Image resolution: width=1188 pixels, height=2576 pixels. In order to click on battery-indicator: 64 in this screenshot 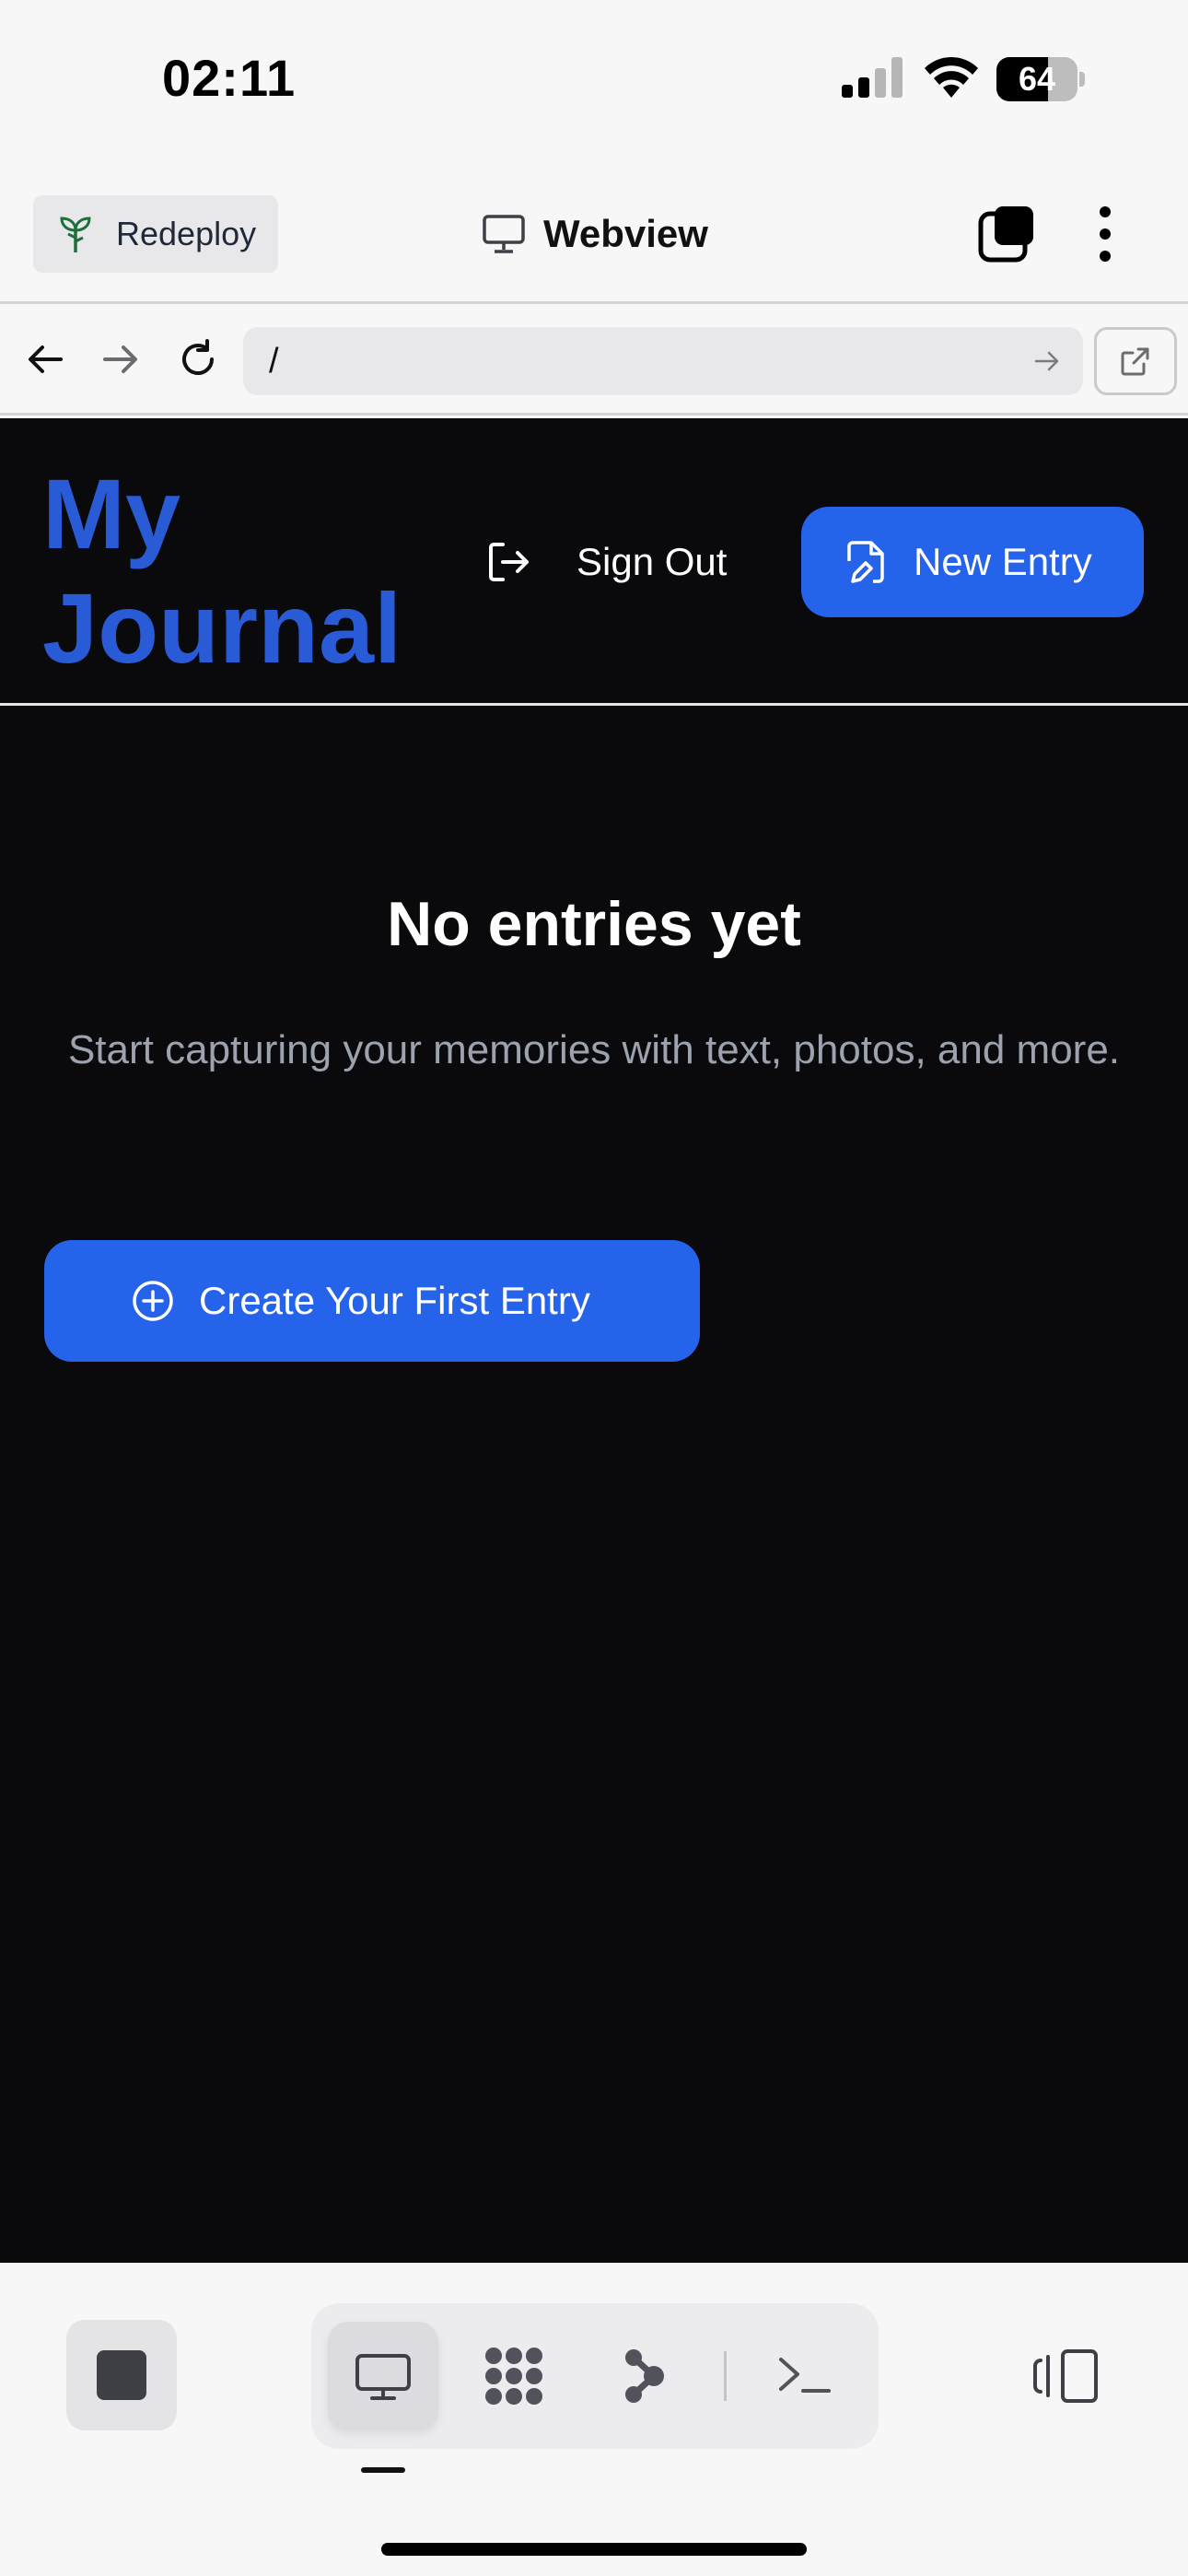, I will do `click(1040, 79)`.